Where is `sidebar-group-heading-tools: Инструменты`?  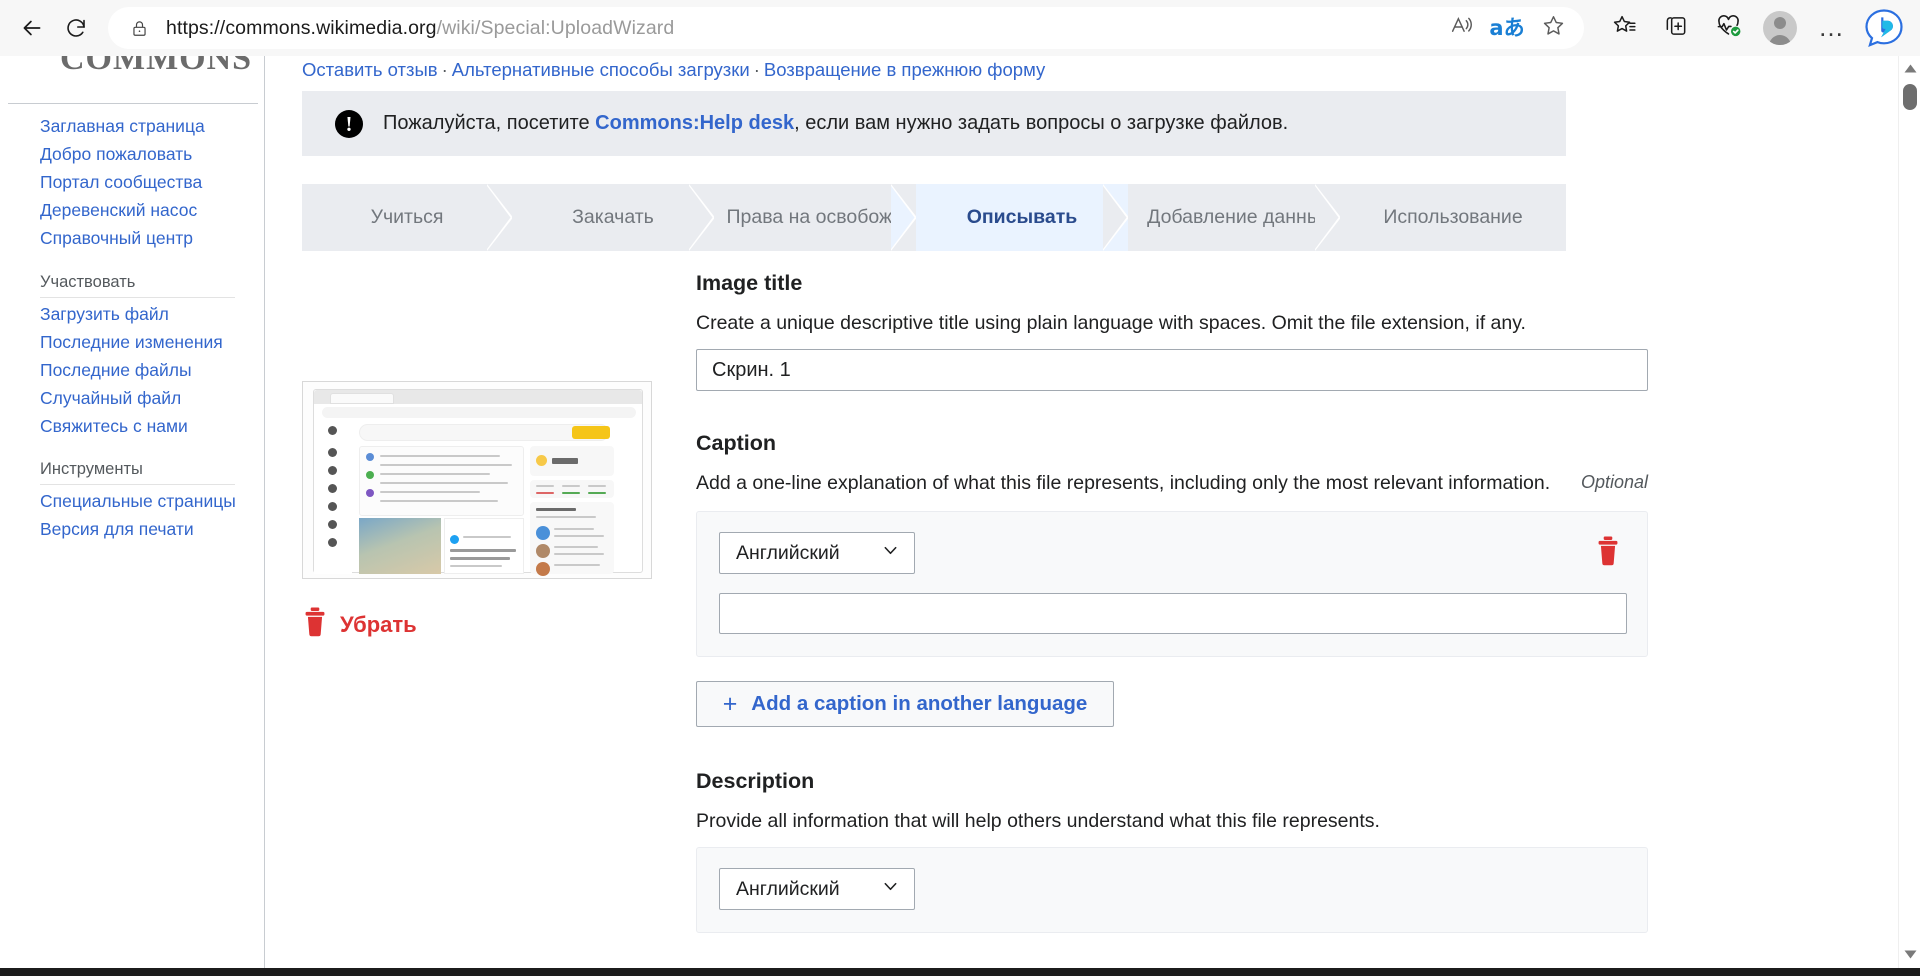
sidebar-group-heading-tools: Инструменты is located at coordinates (137, 472).